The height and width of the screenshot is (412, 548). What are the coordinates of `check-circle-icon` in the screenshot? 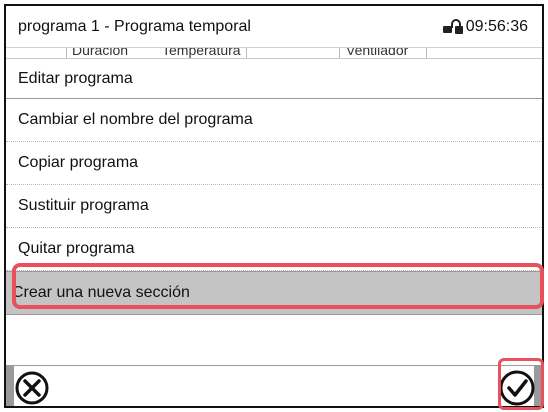 It's located at (517, 387).